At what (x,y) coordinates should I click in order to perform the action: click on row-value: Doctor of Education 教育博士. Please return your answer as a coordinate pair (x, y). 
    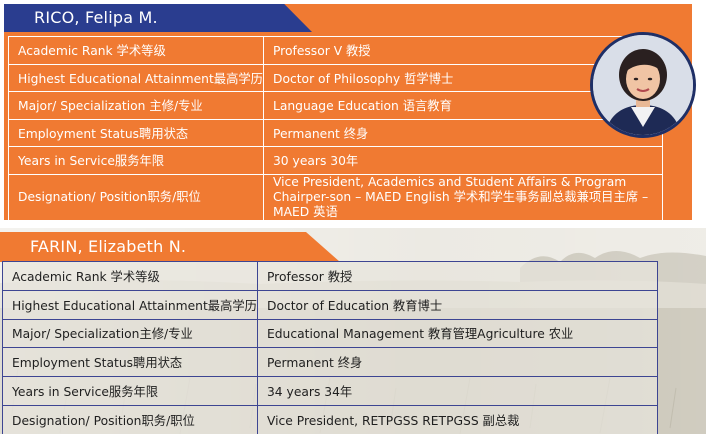
    Looking at the image, I should click on (457, 304).